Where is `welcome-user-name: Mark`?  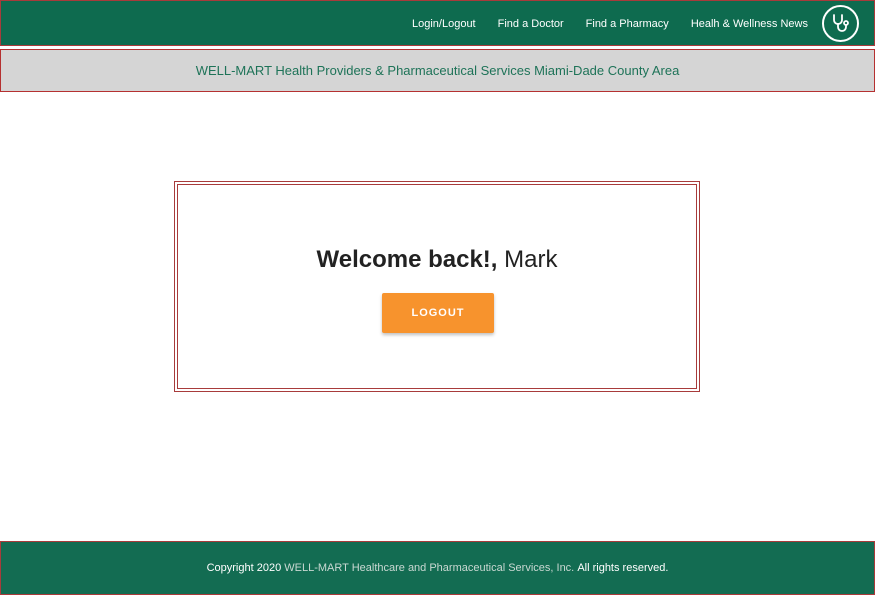
welcome-user-name: Mark is located at coordinates (531, 259).